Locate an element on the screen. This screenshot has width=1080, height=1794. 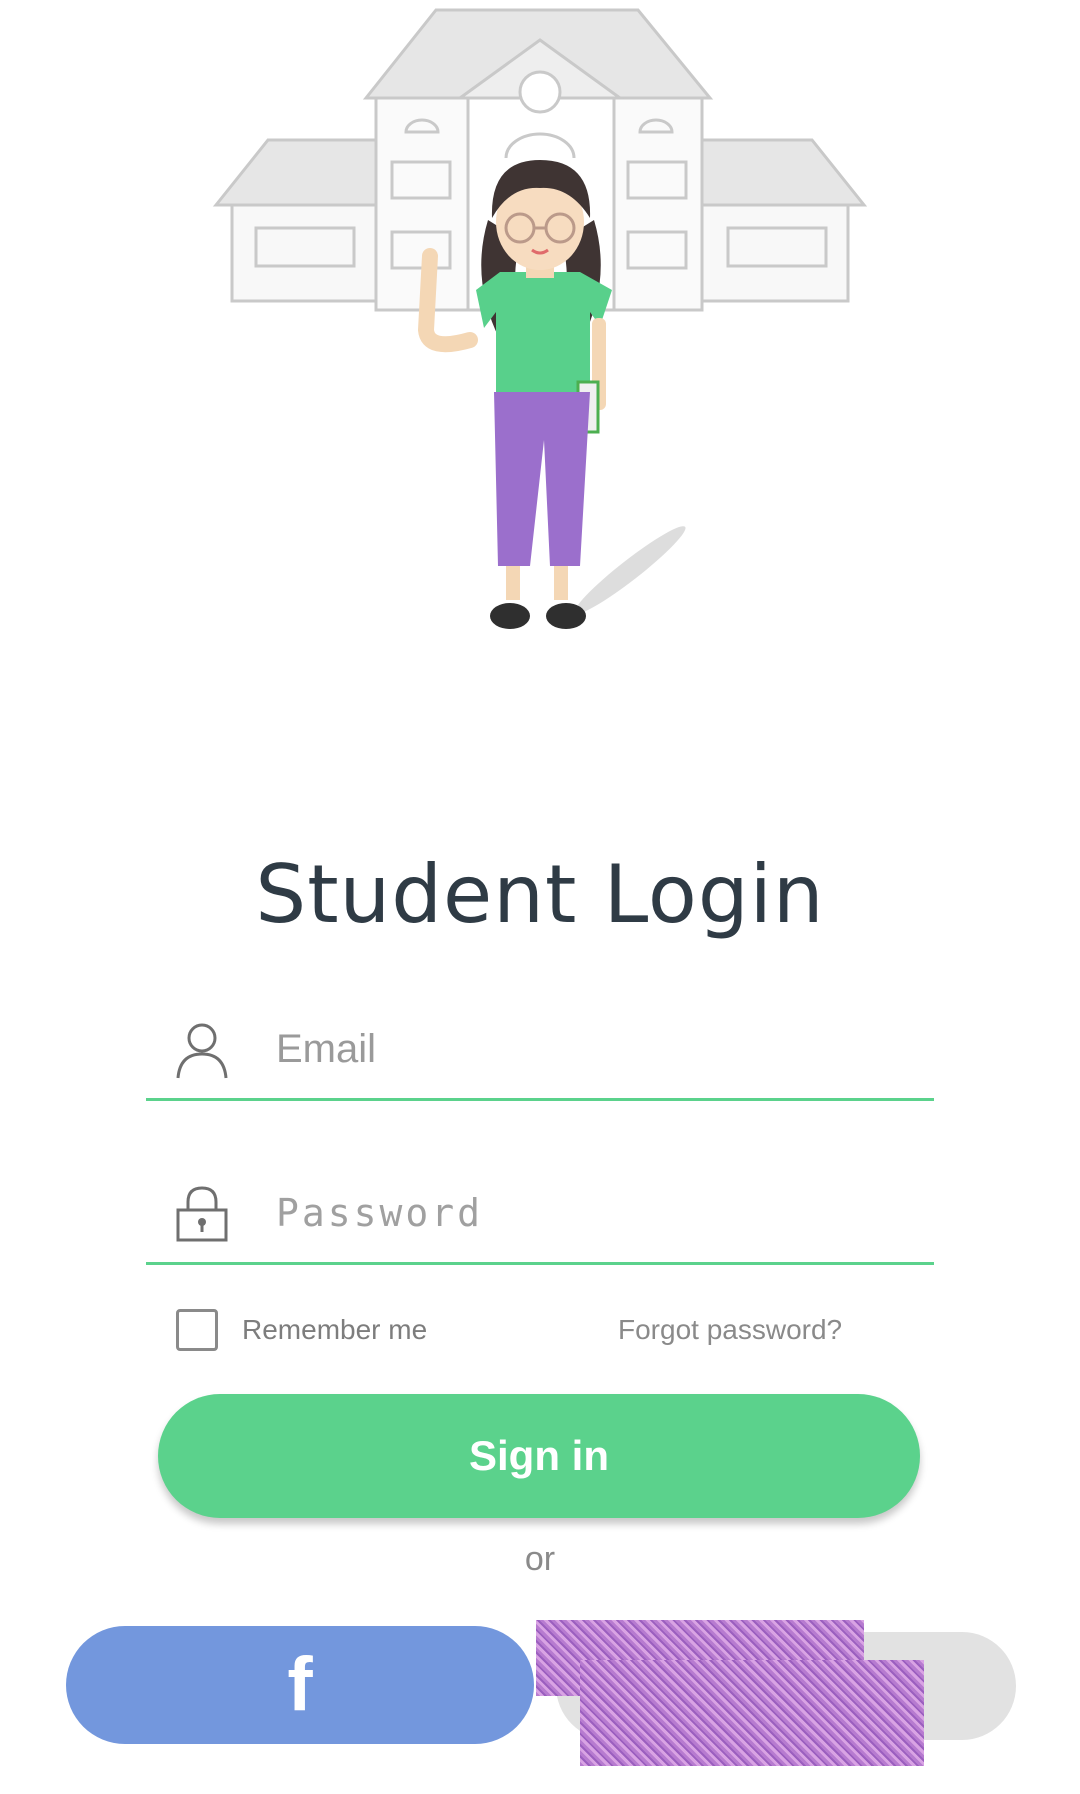
user-icon is located at coordinates (202, 1051).